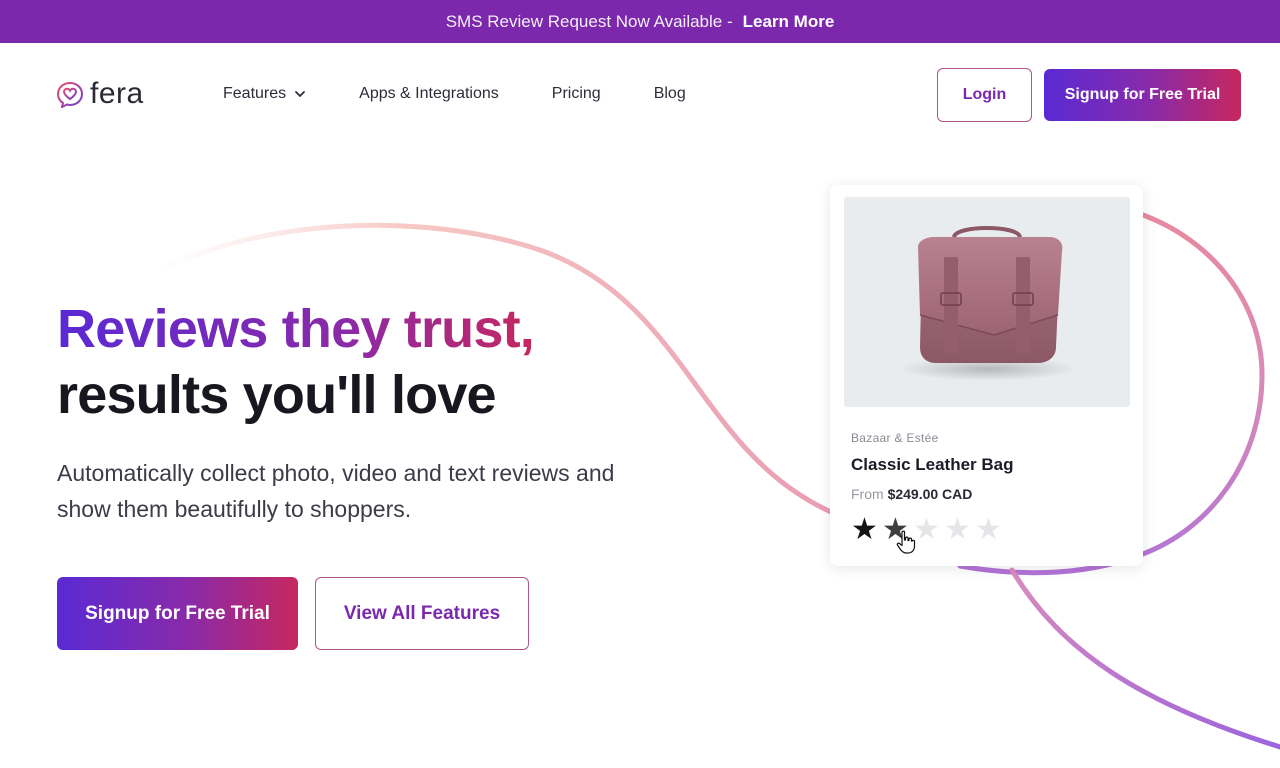 This screenshot has width=1280, height=768. Describe the element at coordinates (300, 94) in the screenshot. I see `chevron-down-icon` at that location.